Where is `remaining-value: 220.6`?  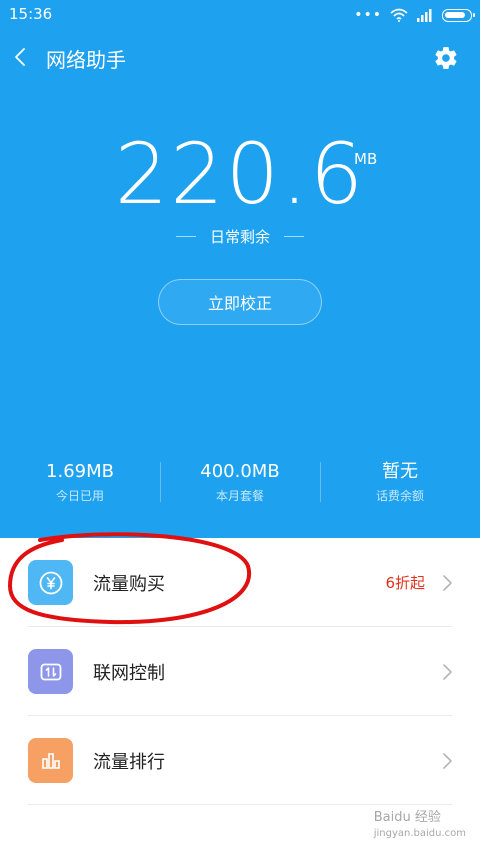 remaining-value: 220.6 is located at coordinates (240, 174).